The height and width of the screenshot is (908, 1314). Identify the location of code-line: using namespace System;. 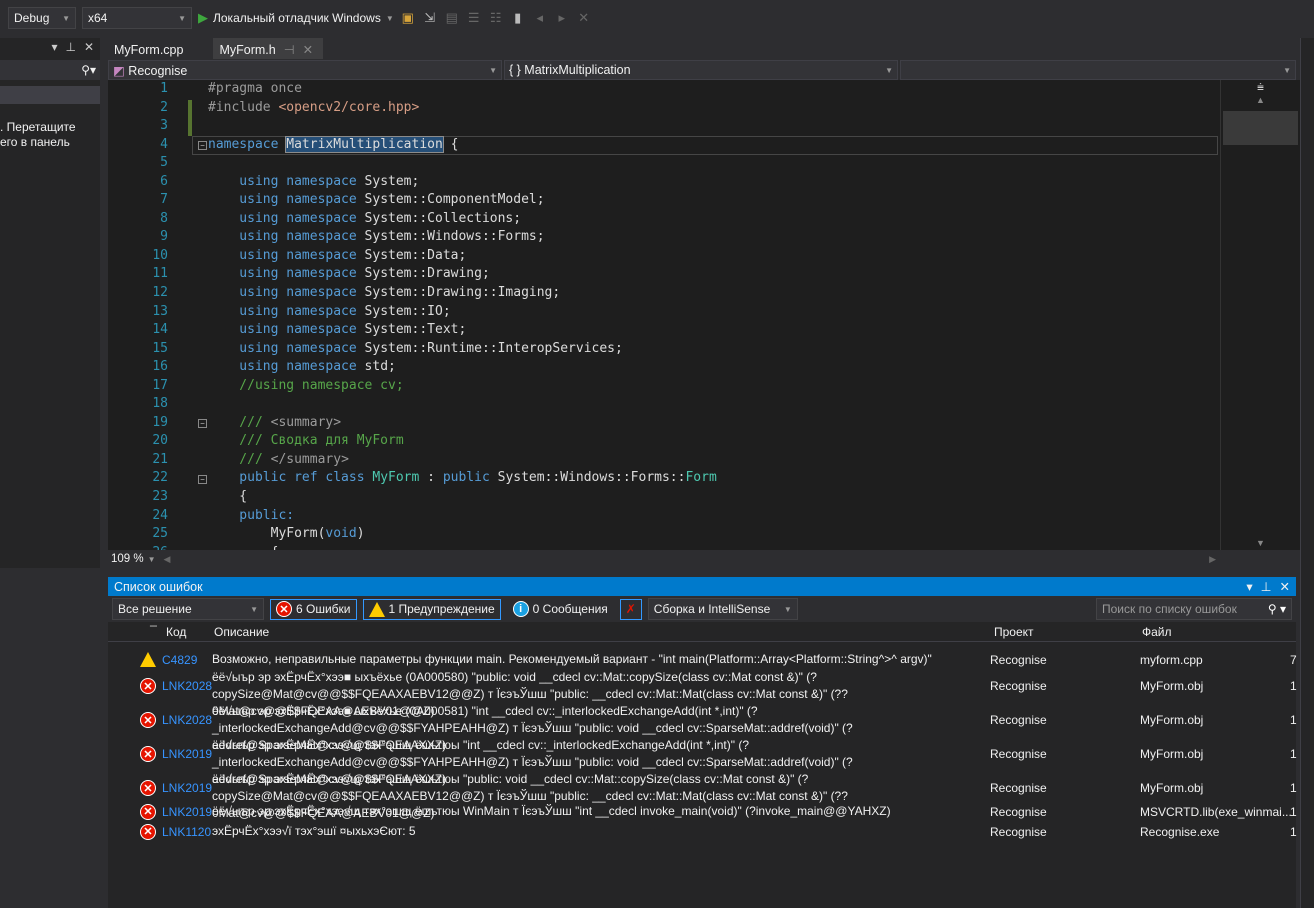
(462, 182).